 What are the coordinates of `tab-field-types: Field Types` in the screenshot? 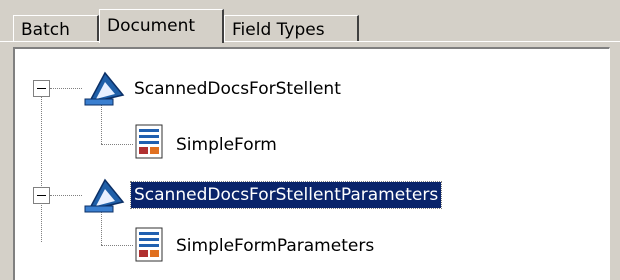 It's located at (291, 28).